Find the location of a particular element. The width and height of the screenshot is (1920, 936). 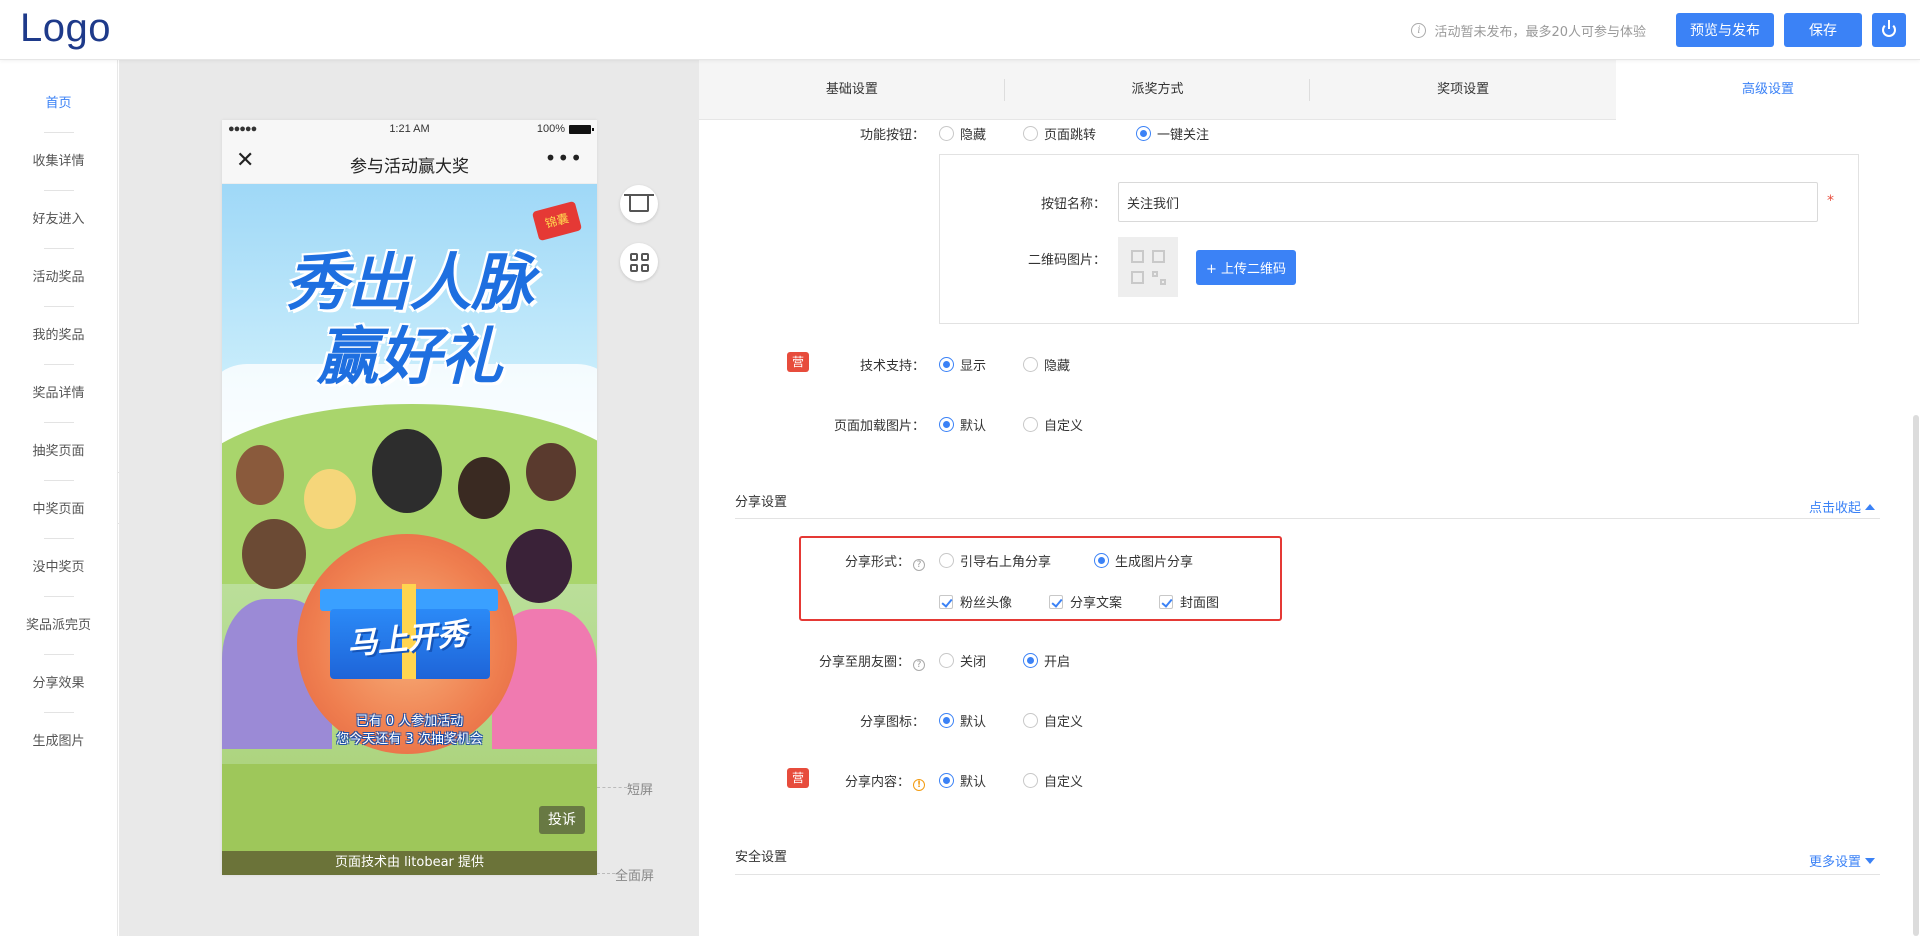

share-moments-option-off: 关闭 is located at coordinates (962, 660).